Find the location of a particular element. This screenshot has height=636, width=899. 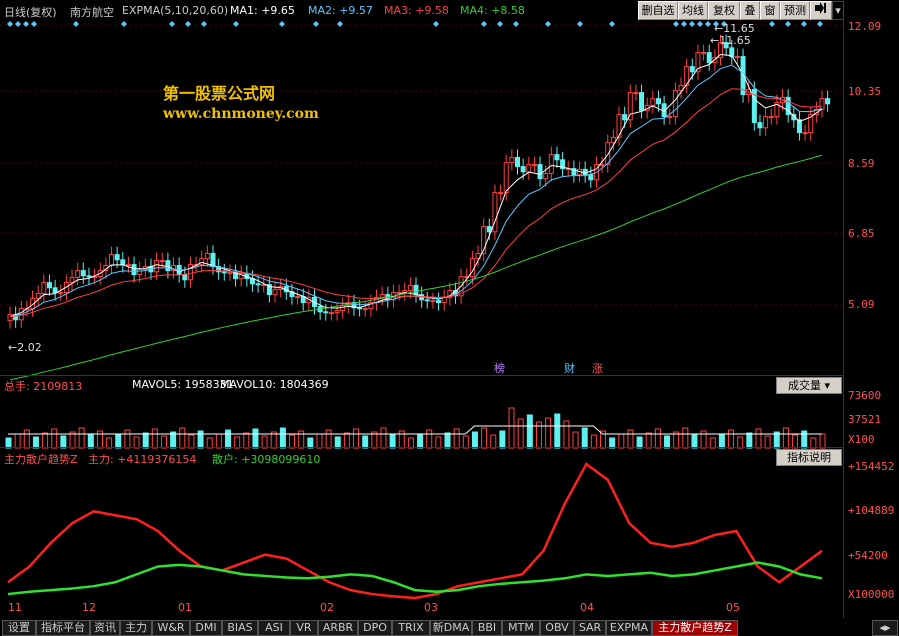

adjust-button: 复权 is located at coordinates (724, 10).